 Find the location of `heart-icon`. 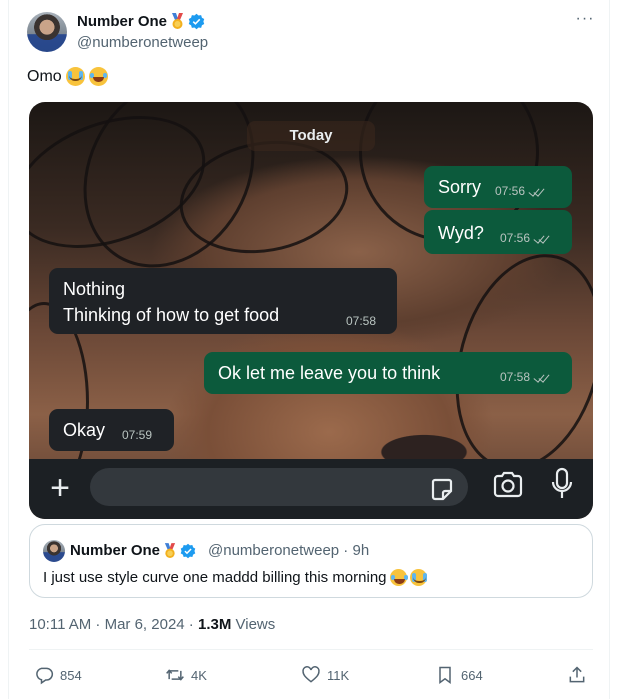

heart-icon is located at coordinates (311, 674).